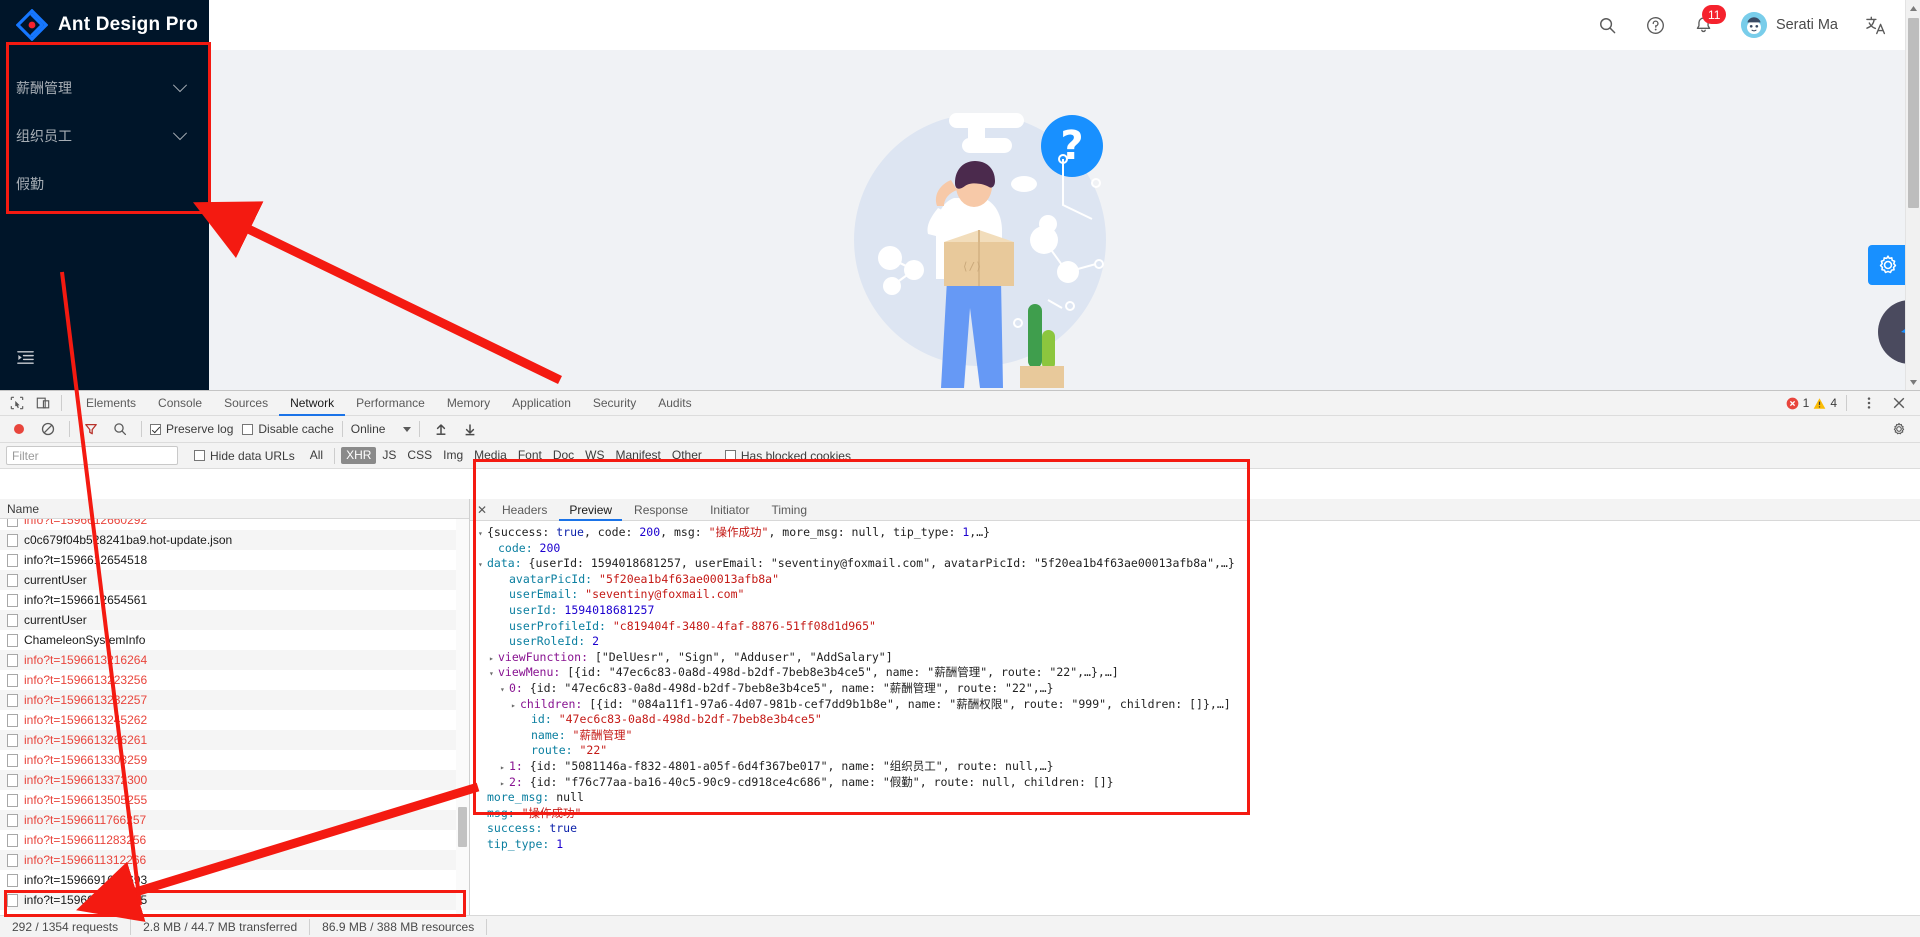  What do you see at coordinates (359, 455) in the screenshot?
I see `filter-type-xhr: XHR` at bounding box center [359, 455].